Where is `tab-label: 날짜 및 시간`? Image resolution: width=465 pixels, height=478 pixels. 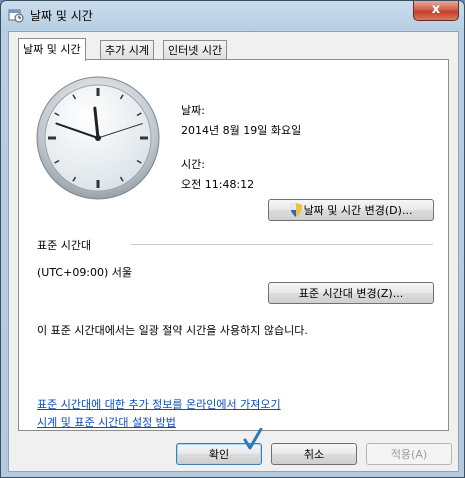 tab-label: 날짜 및 시간 is located at coordinates (52, 49).